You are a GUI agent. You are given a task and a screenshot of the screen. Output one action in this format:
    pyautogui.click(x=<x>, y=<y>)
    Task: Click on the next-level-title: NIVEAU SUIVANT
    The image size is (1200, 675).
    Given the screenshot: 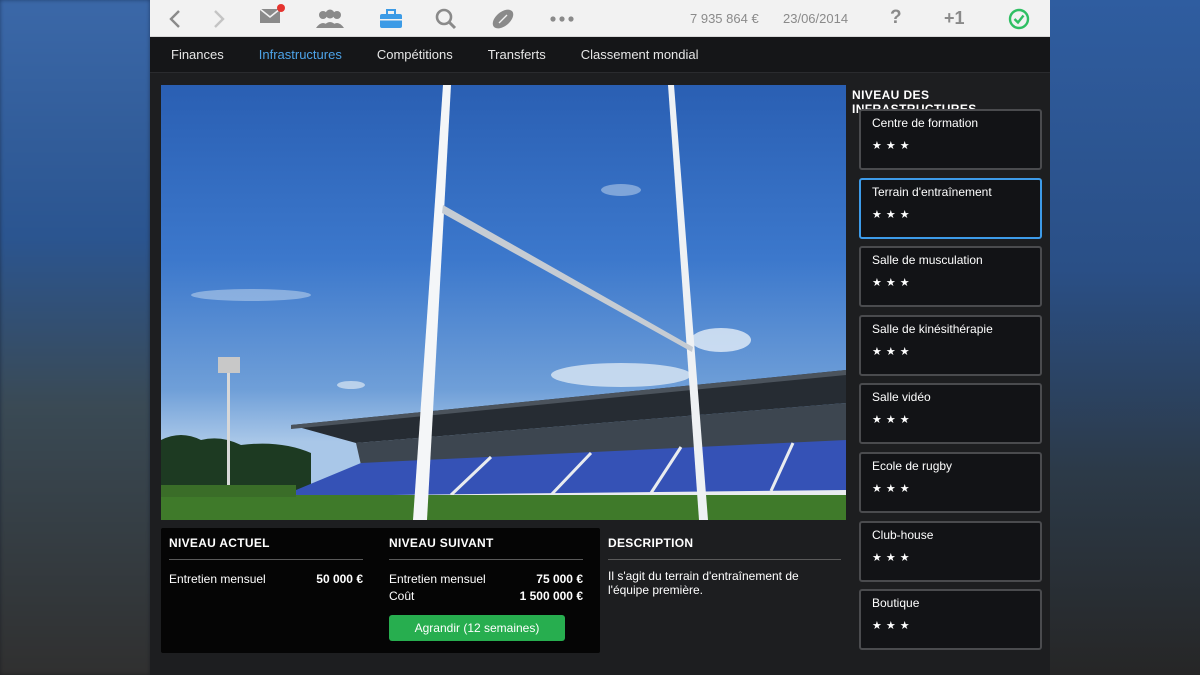 What is the action you would take?
    pyautogui.click(x=441, y=543)
    